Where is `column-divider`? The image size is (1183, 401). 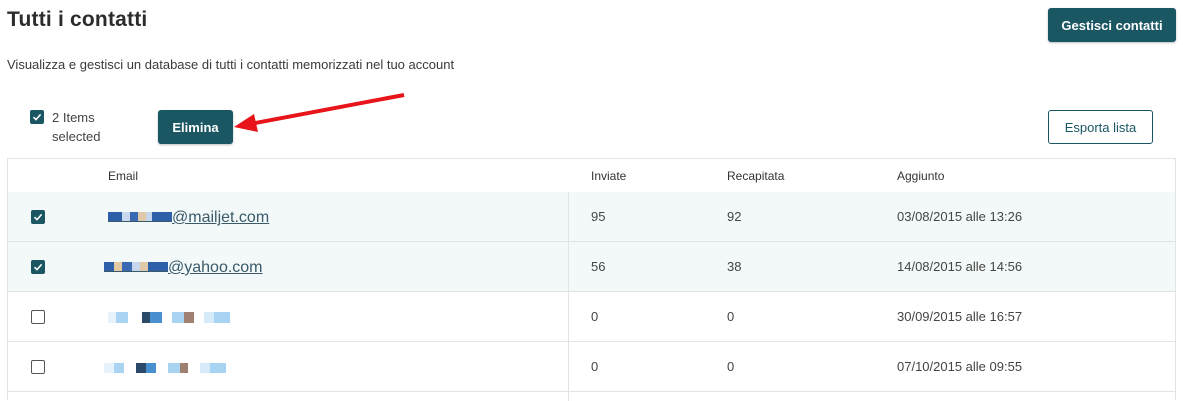 column-divider is located at coordinates (568, 296).